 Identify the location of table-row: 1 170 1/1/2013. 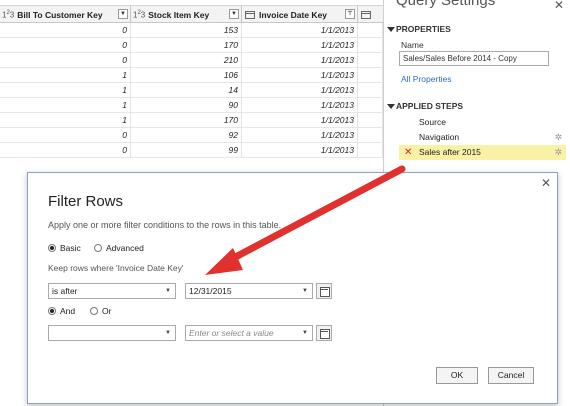
(191, 120).